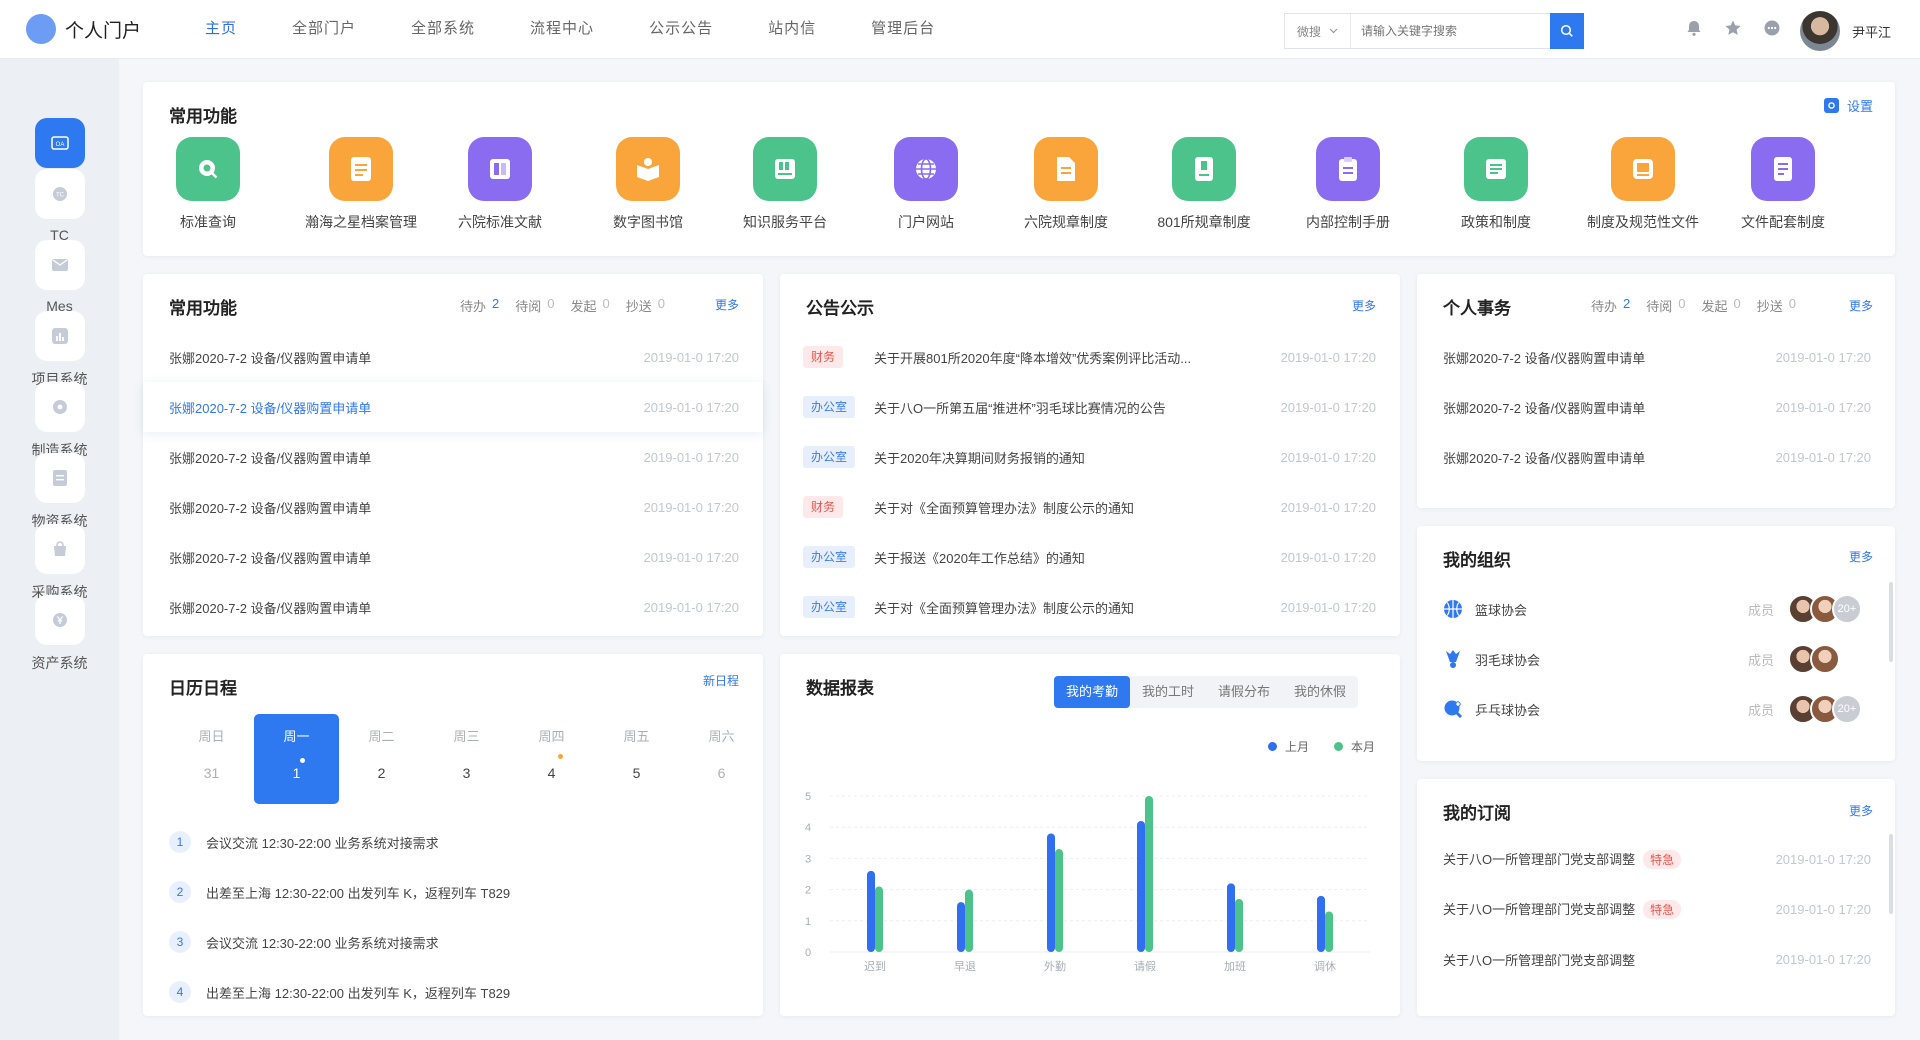 The height and width of the screenshot is (1040, 1920). I want to click on legend-last-month: 上月, so click(1288, 746).